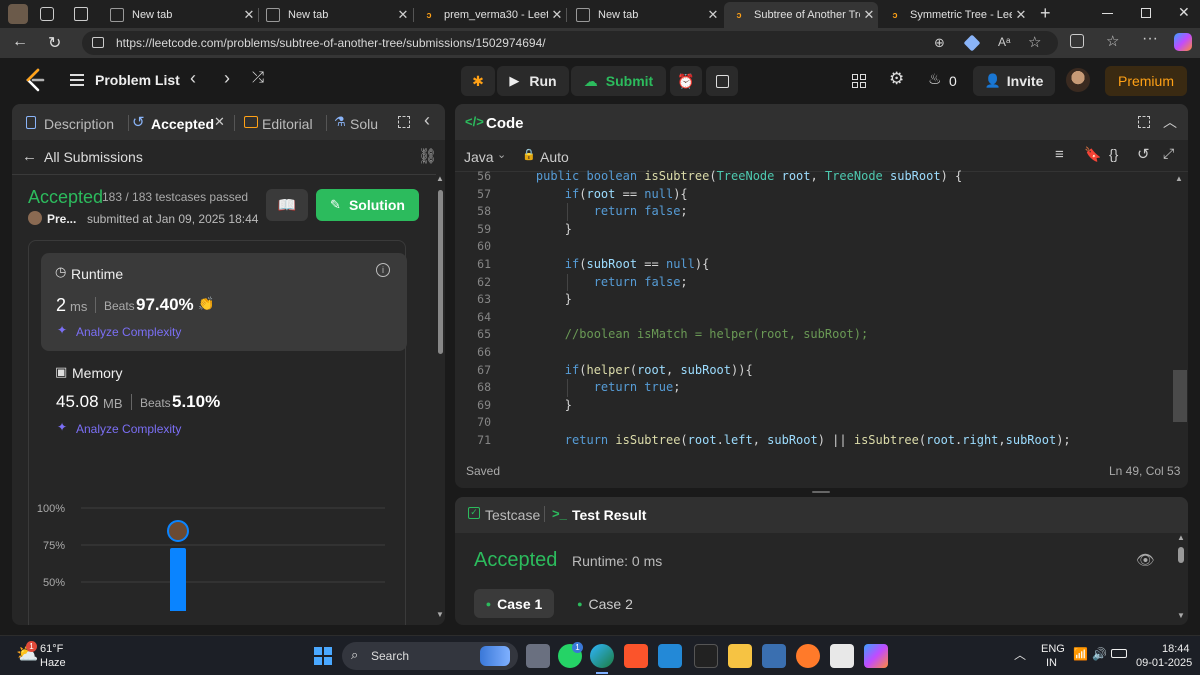 This screenshot has height=675, width=1200. What do you see at coordinates (128, 429) in the screenshot?
I see `memory-analyze-link: Analyze Complexity` at bounding box center [128, 429].